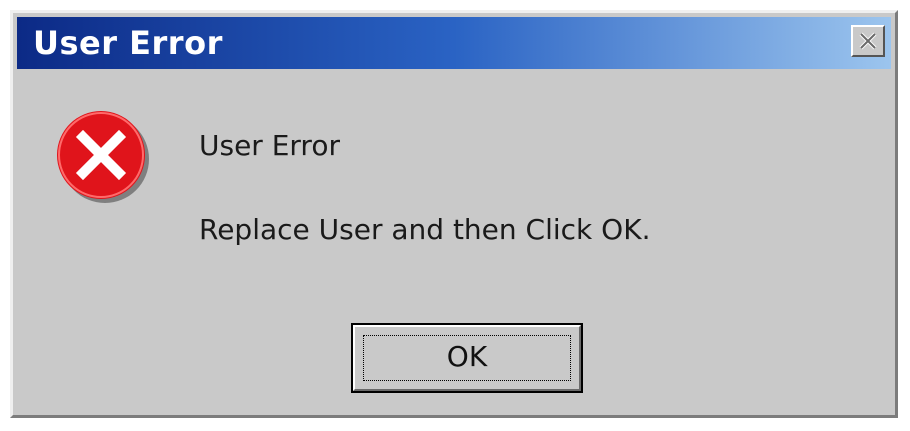 The width and height of the screenshot is (910, 431). I want to click on error-icon, so click(103, 157).